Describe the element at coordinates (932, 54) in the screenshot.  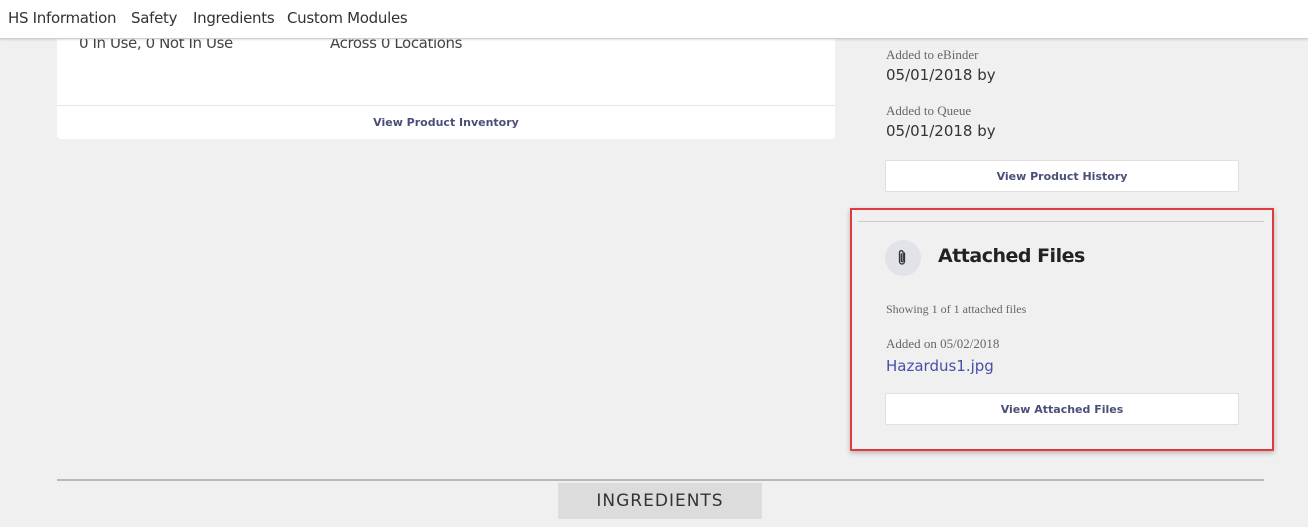
I see `added-to-ebinder-label: Added to eBinder` at that location.